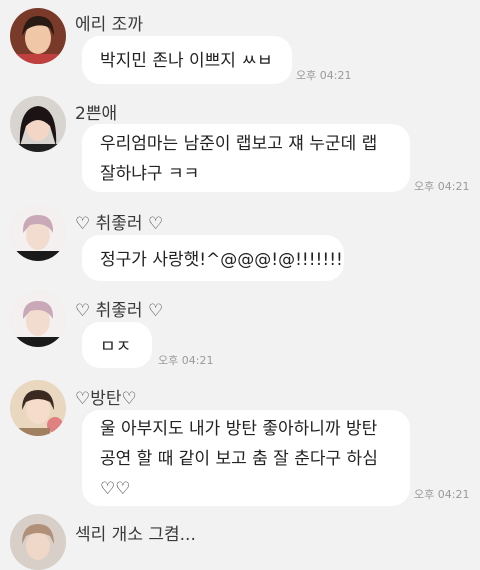 This screenshot has width=480, height=570. I want to click on message-bubble: 박지민 존나 이쁘지 ㅆㅂ, so click(187, 60).